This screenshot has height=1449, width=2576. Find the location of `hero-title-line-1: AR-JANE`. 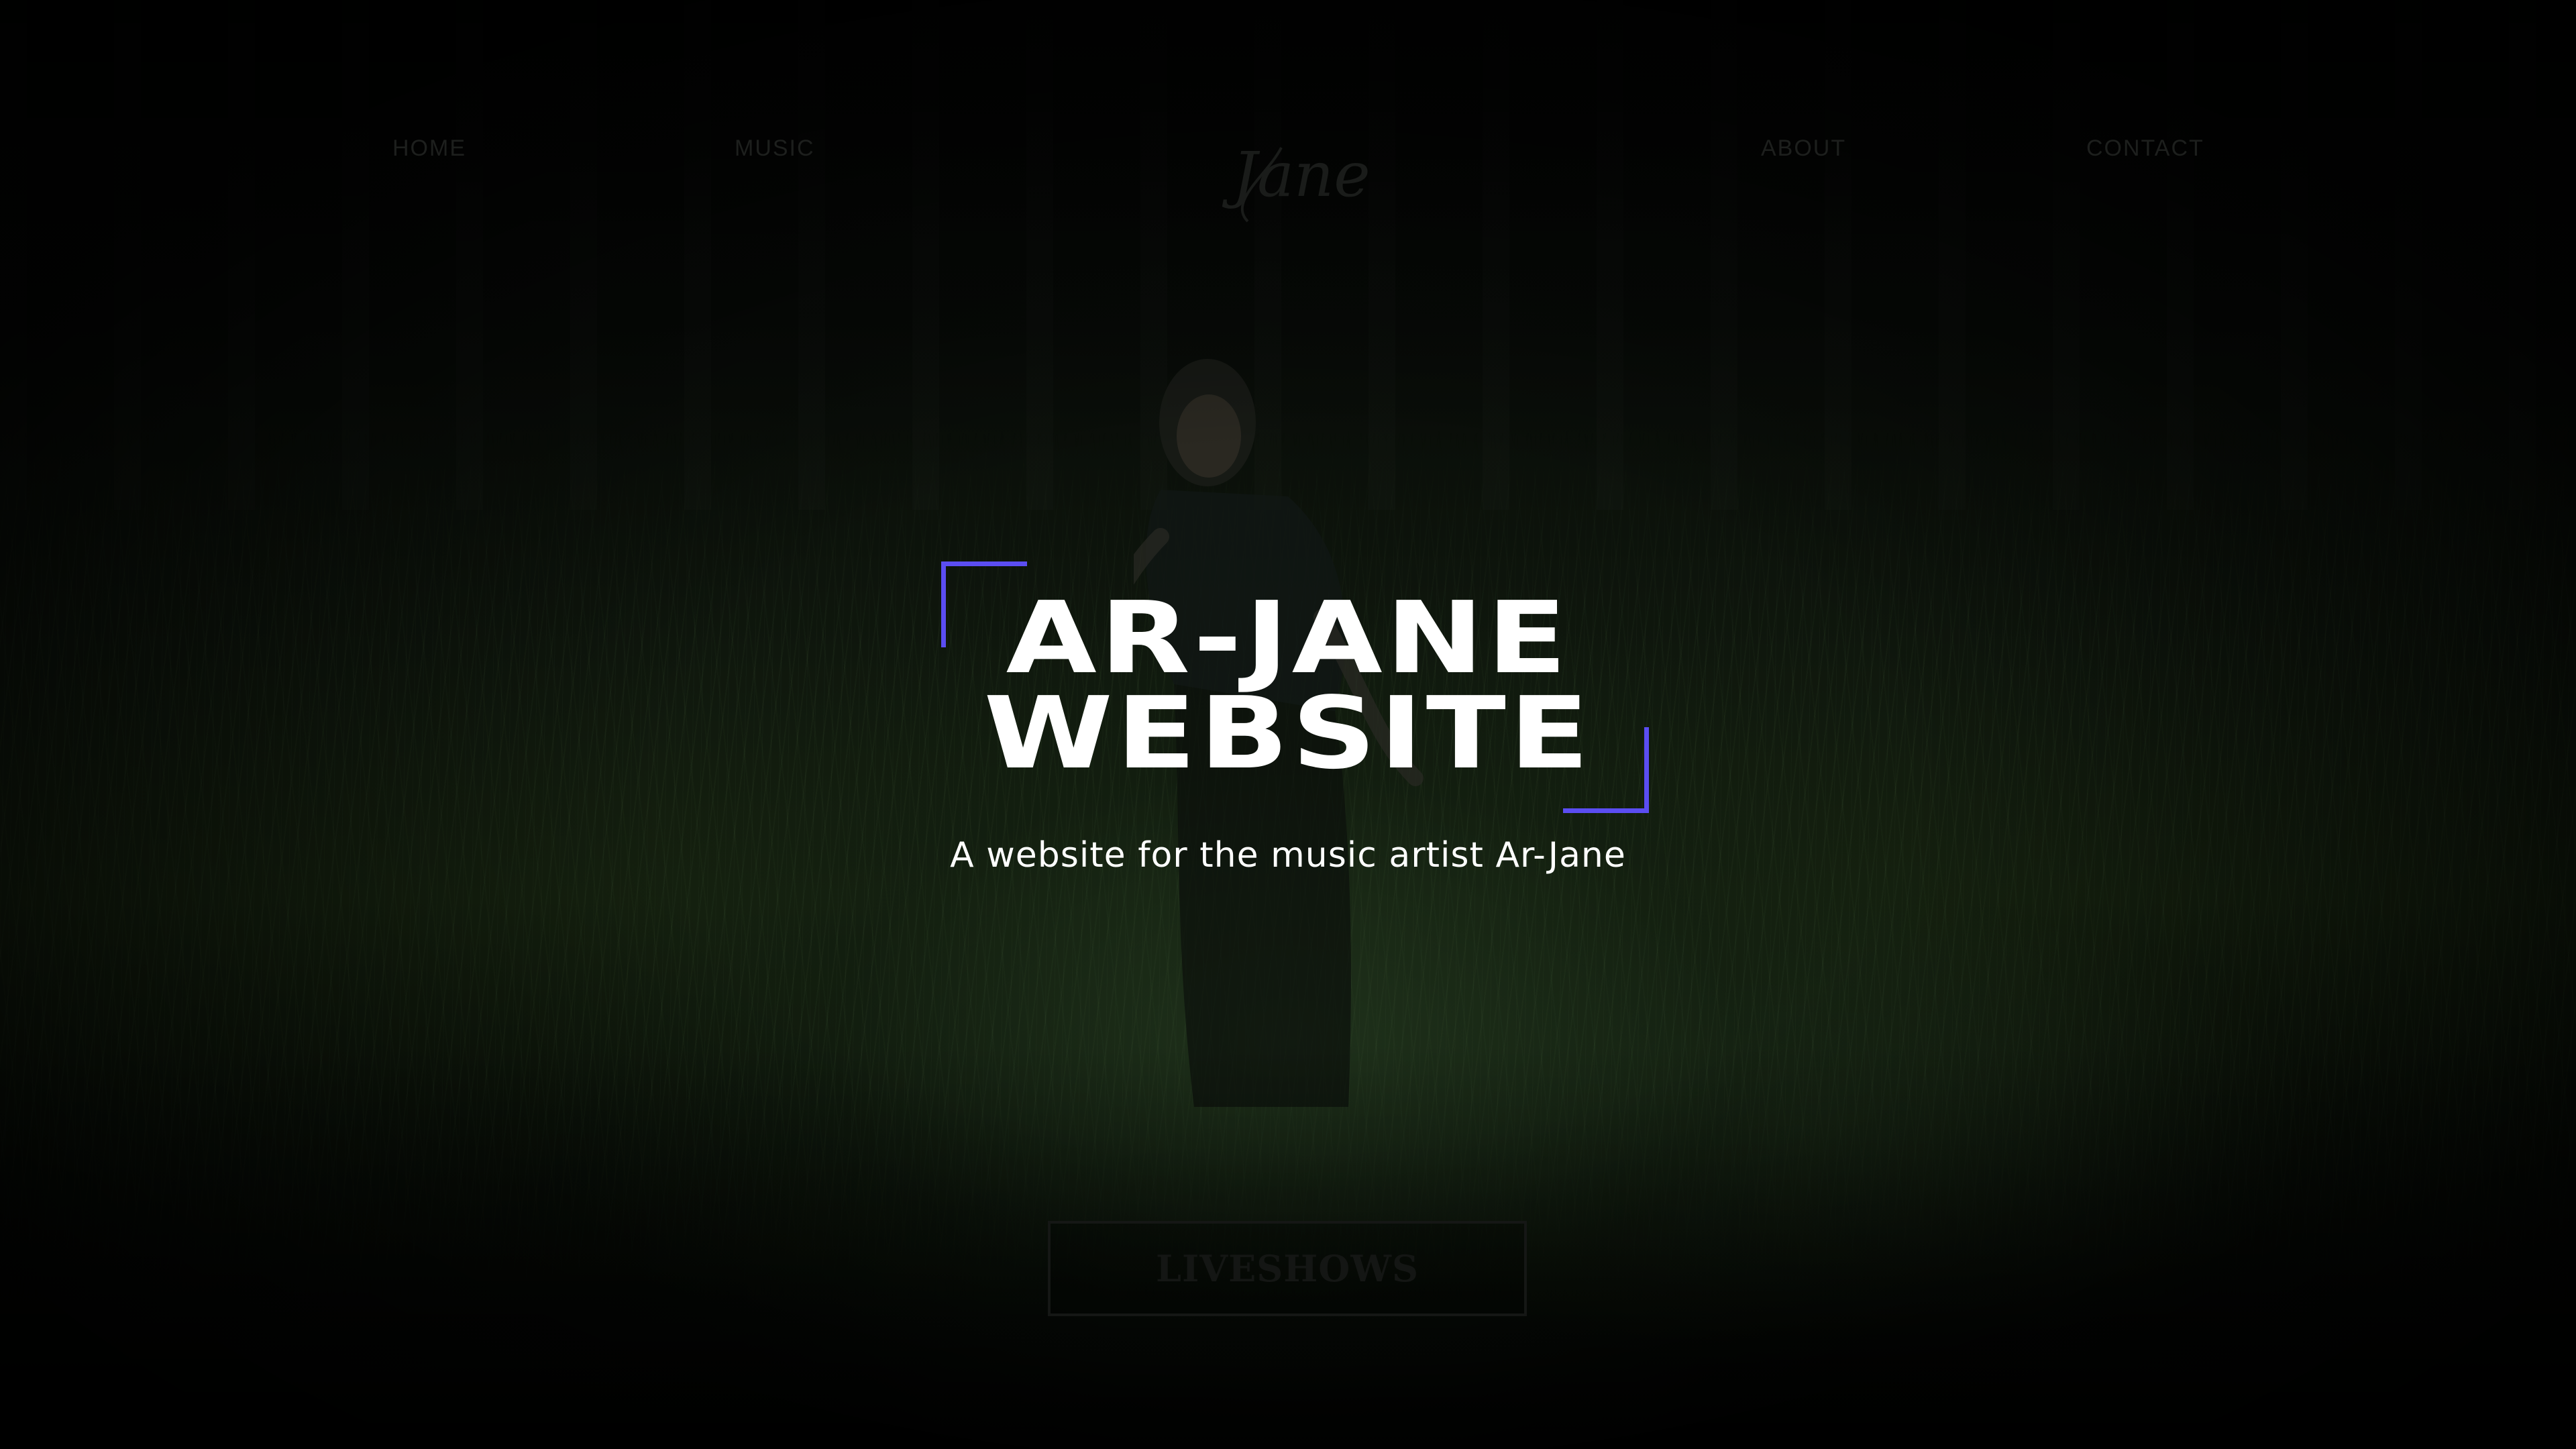

hero-title-line-1: AR-JANE is located at coordinates (1288, 638).